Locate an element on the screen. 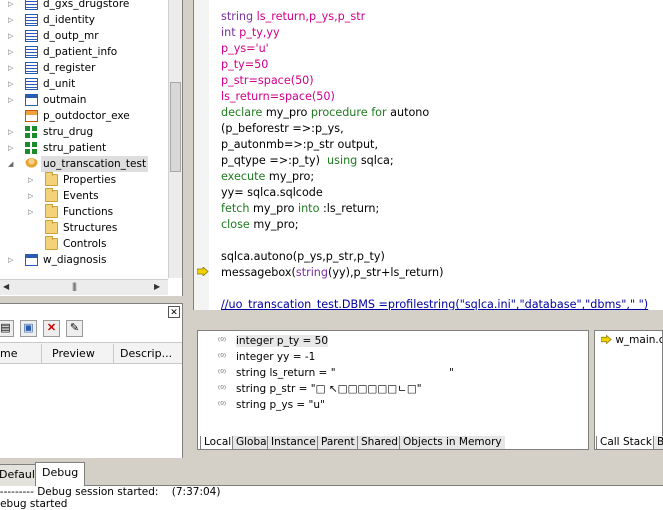 The height and width of the screenshot is (510, 663). scroll-grip-icon: ||| is located at coordinates (74, 286).